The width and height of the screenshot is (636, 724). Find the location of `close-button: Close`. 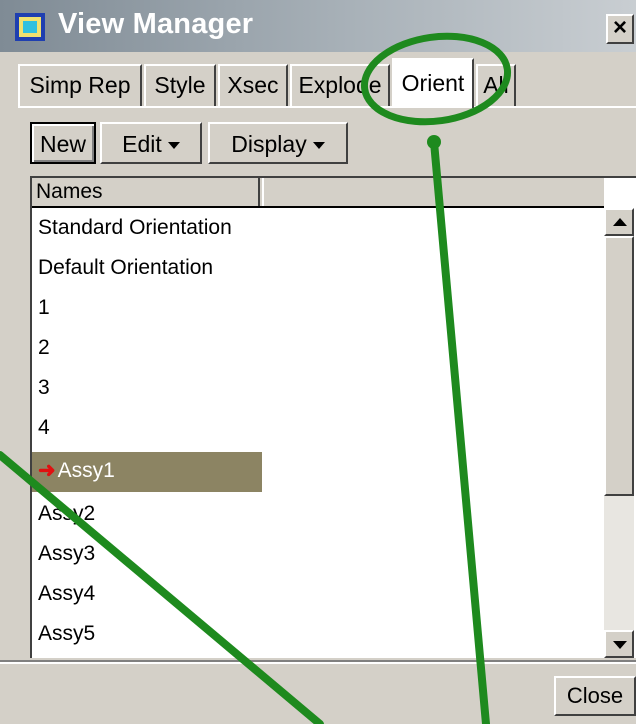

close-button: Close is located at coordinates (595, 696).